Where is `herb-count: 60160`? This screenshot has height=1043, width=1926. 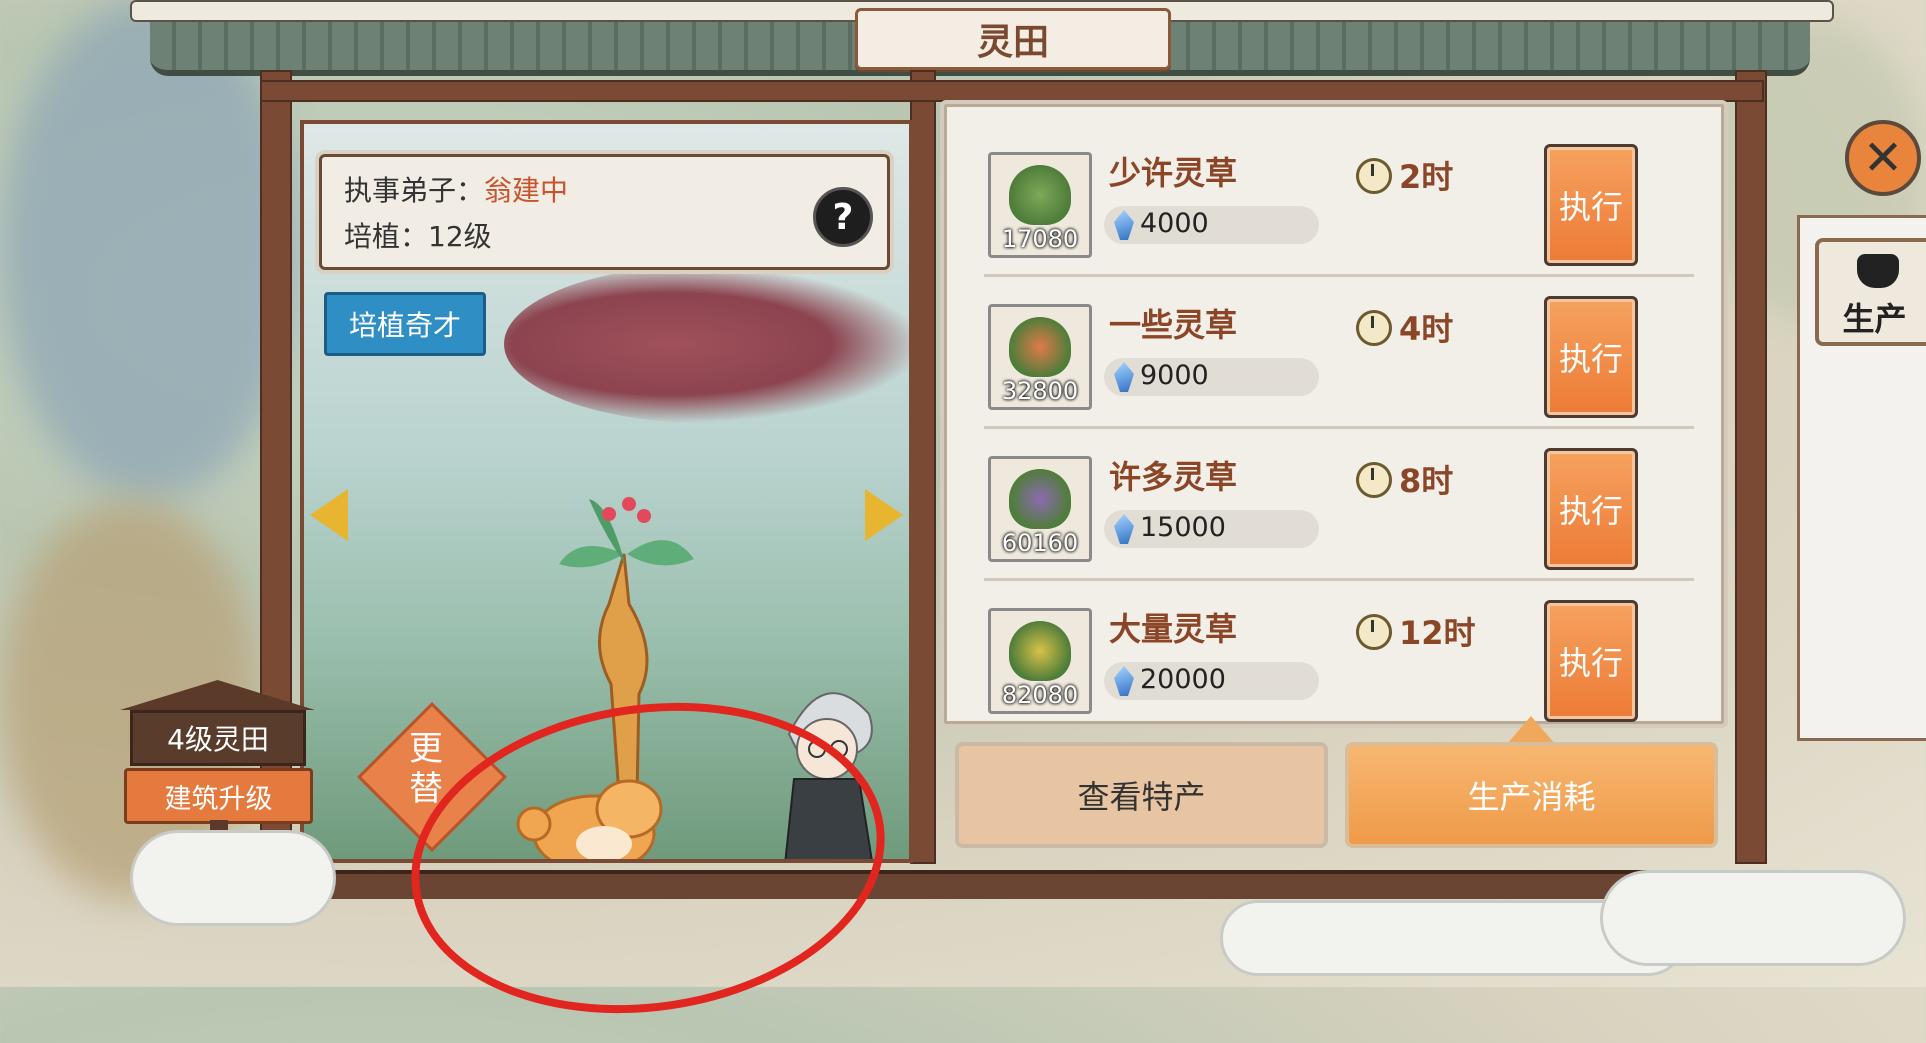
herb-count: 60160 is located at coordinates (1040, 543).